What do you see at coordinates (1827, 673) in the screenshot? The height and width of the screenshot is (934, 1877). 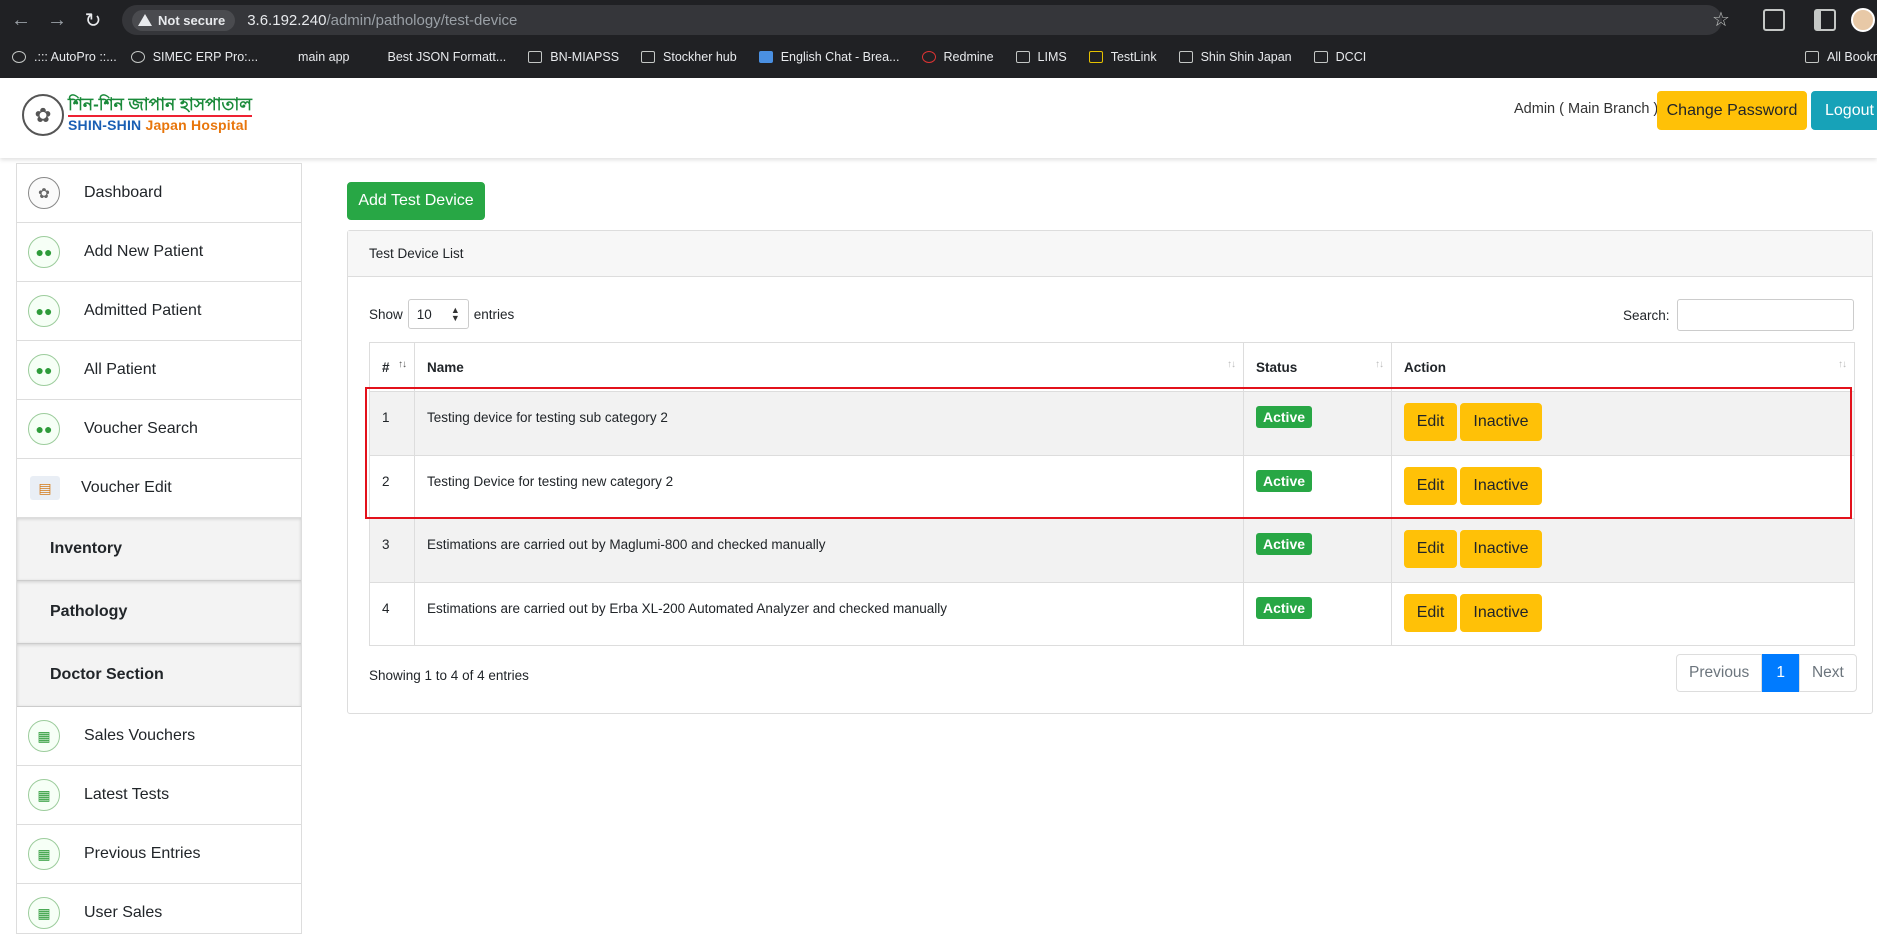 I see `pagination-next: Next` at bounding box center [1827, 673].